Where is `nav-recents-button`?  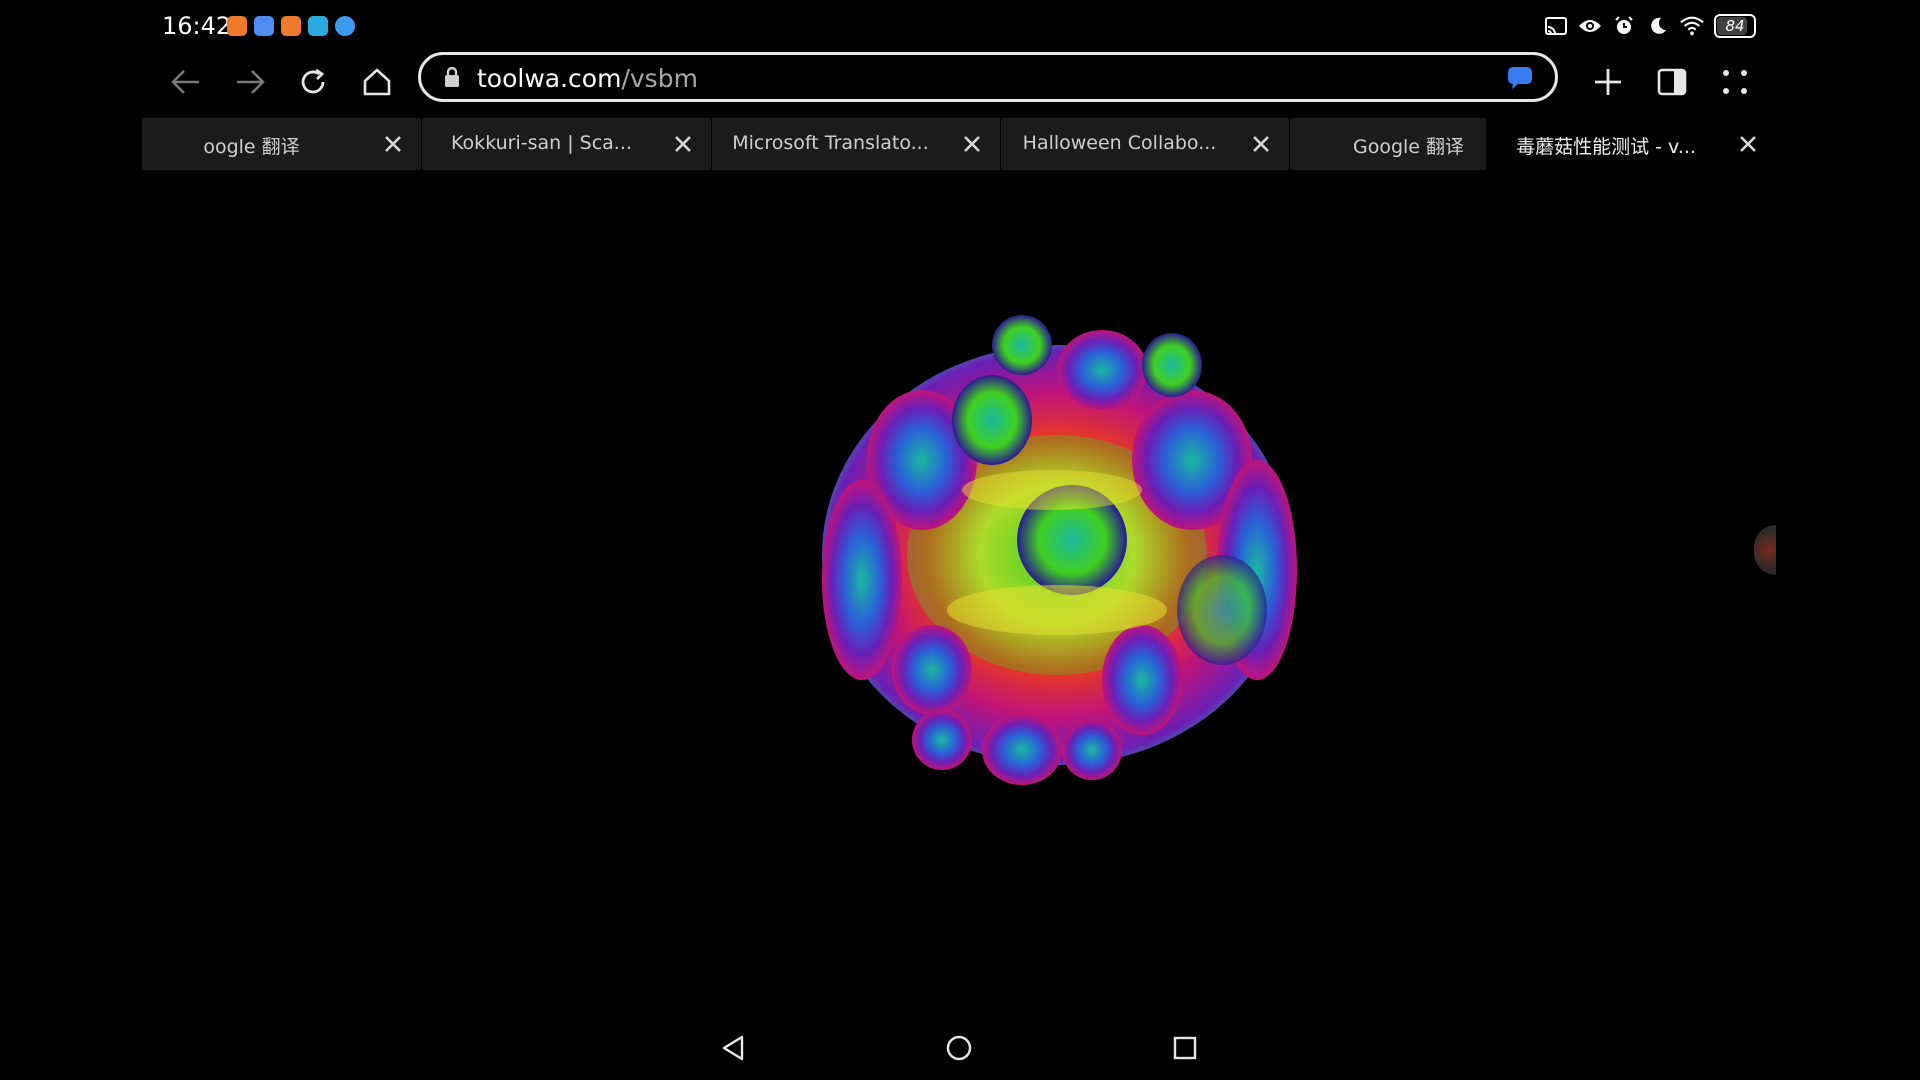 nav-recents-button is located at coordinates (1185, 1048).